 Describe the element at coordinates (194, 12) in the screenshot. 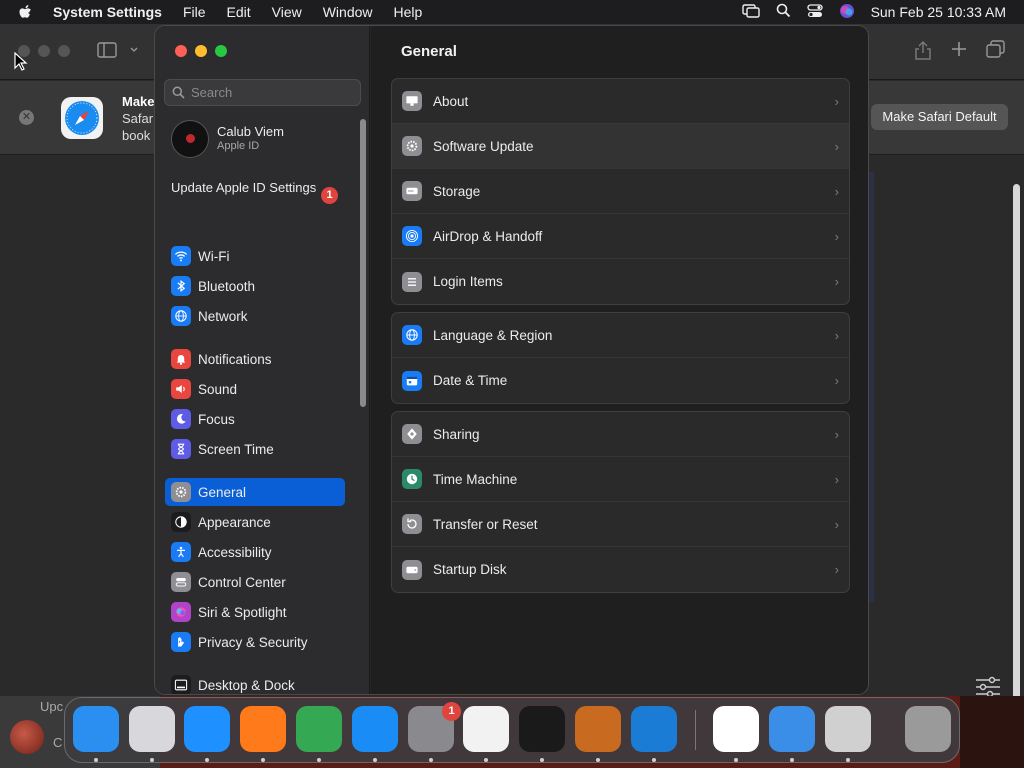

I see `menu-file: File` at that location.